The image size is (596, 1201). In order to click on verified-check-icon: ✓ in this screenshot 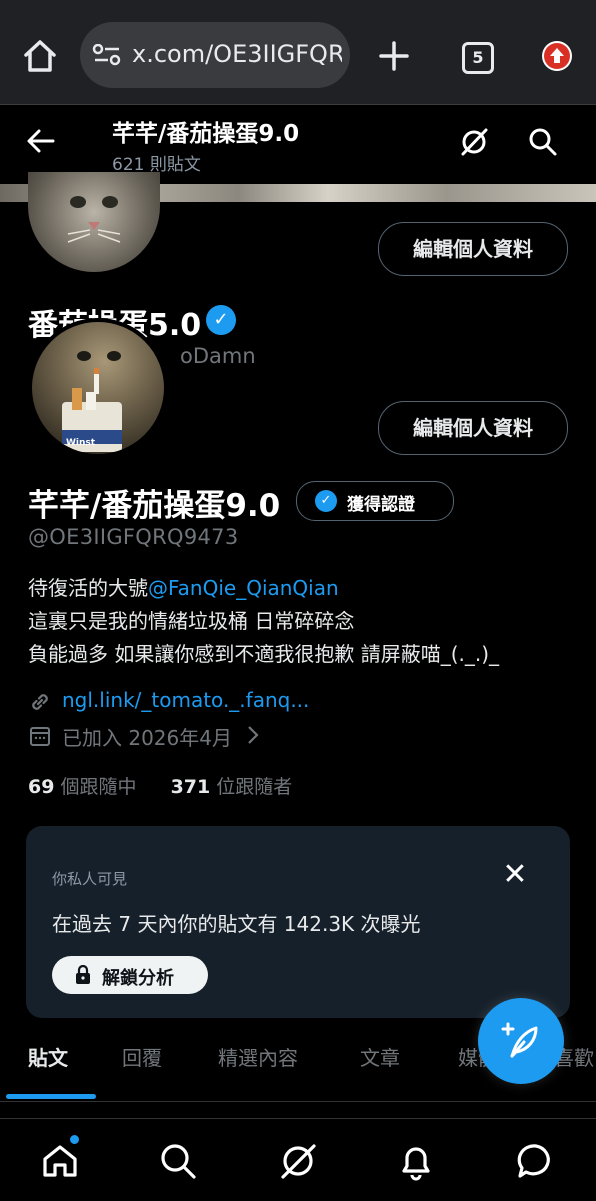, I will do `click(326, 501)`.